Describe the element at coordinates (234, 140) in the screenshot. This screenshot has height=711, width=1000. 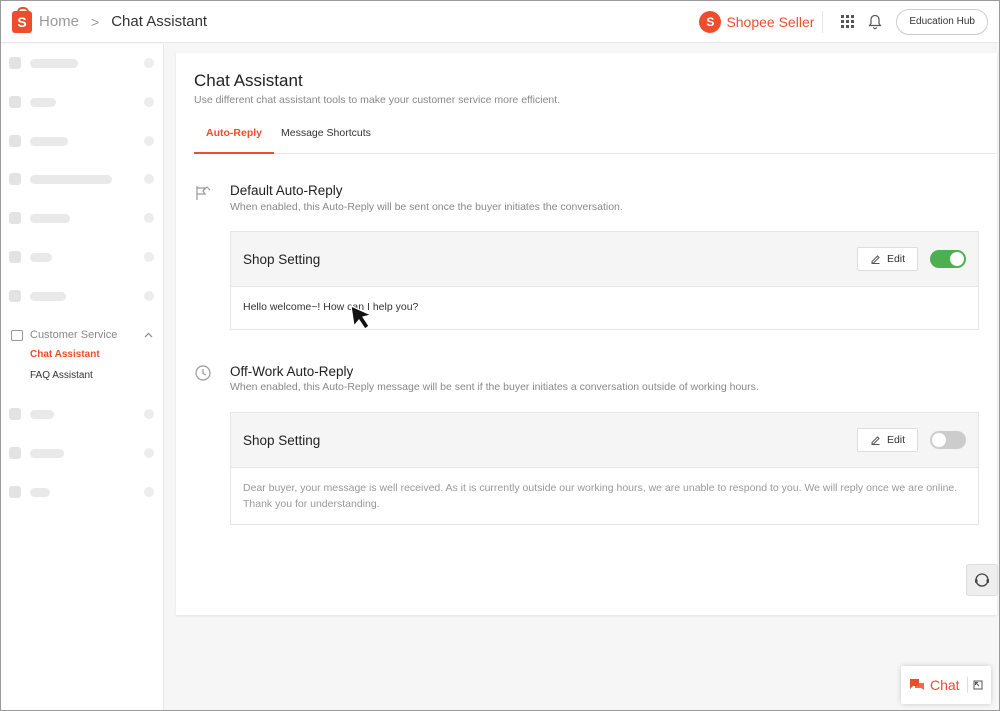
I see `tab-auto-reply: Auto-Reply` at that location.